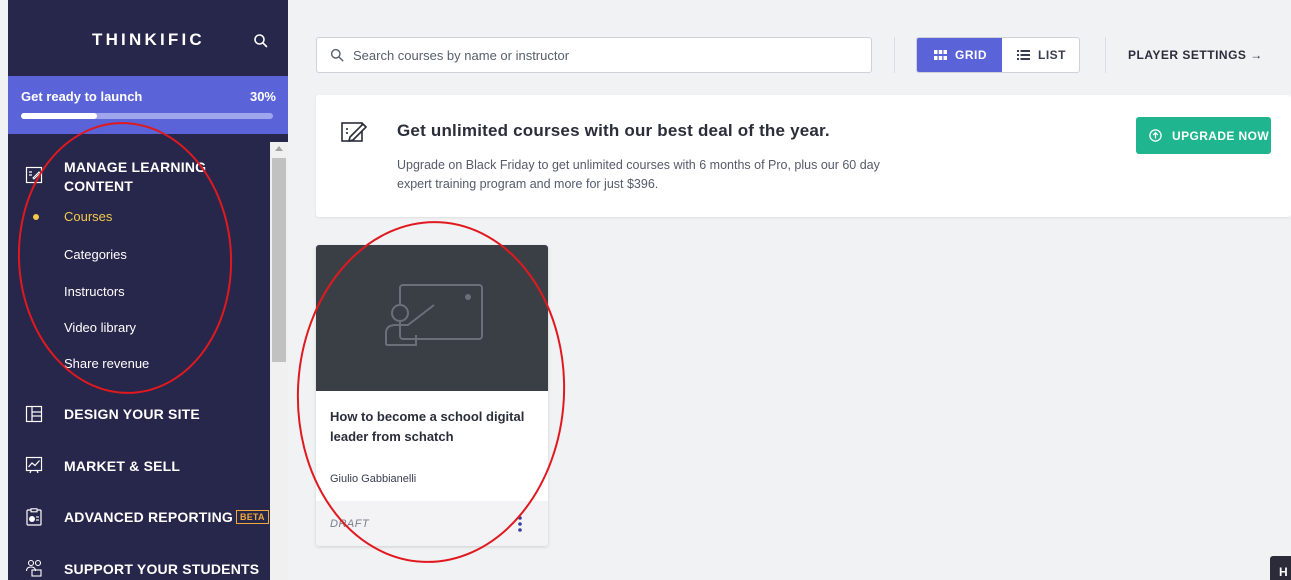  What do you see at coordinates (106, 364) in the screenshot?
I see `sidebar-subitem-share-revenue: Share revenue` at bounding box center [106, 364].